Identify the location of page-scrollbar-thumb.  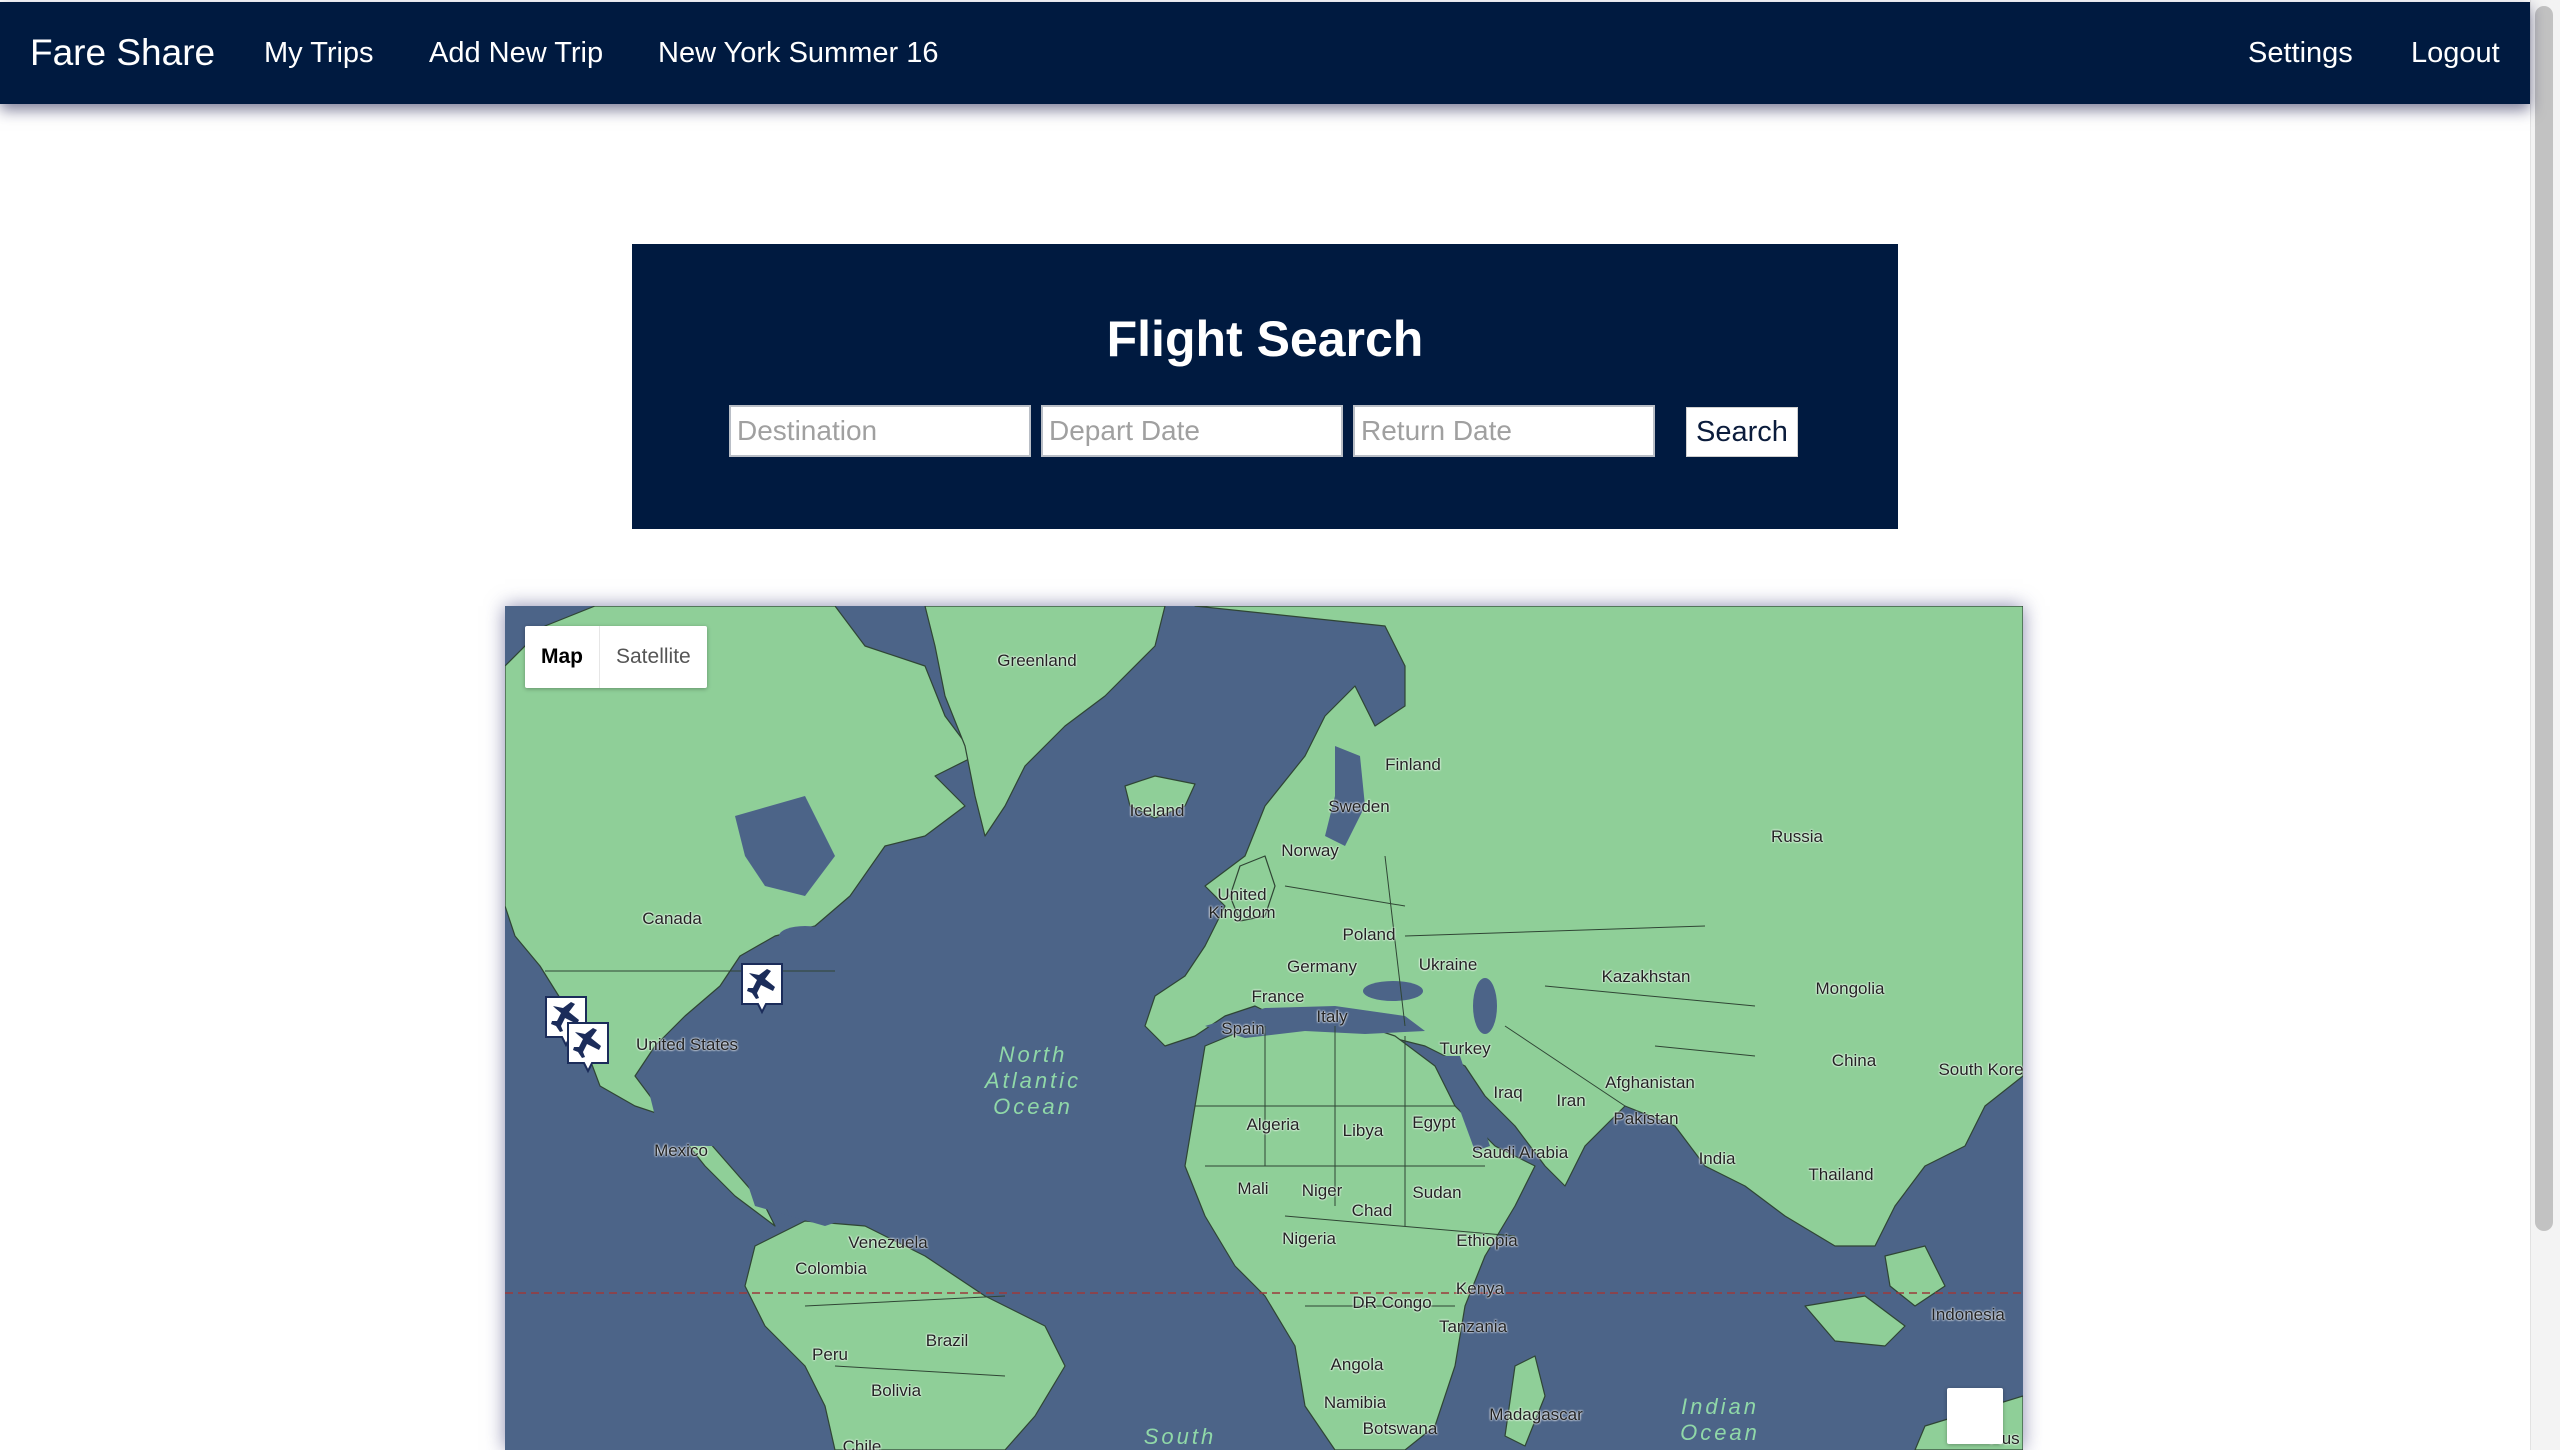
(2544, 618).